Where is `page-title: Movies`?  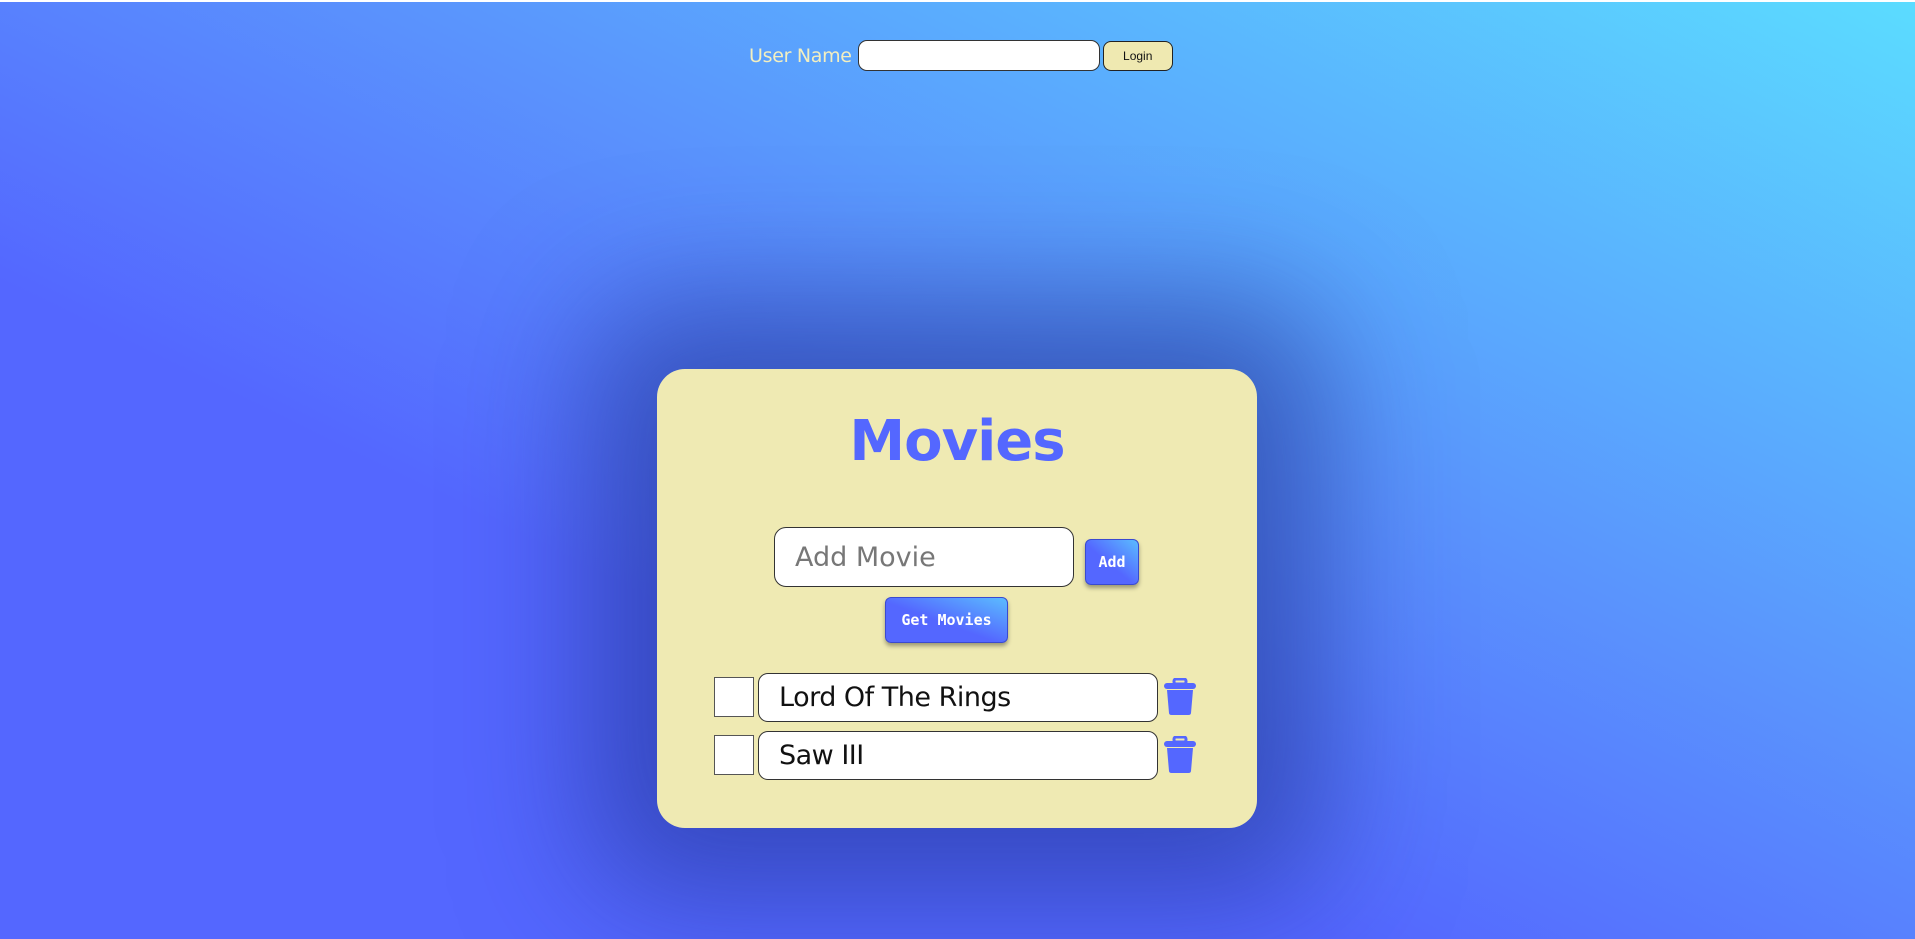 page-title: Movies is located at coordinates (957, 441).